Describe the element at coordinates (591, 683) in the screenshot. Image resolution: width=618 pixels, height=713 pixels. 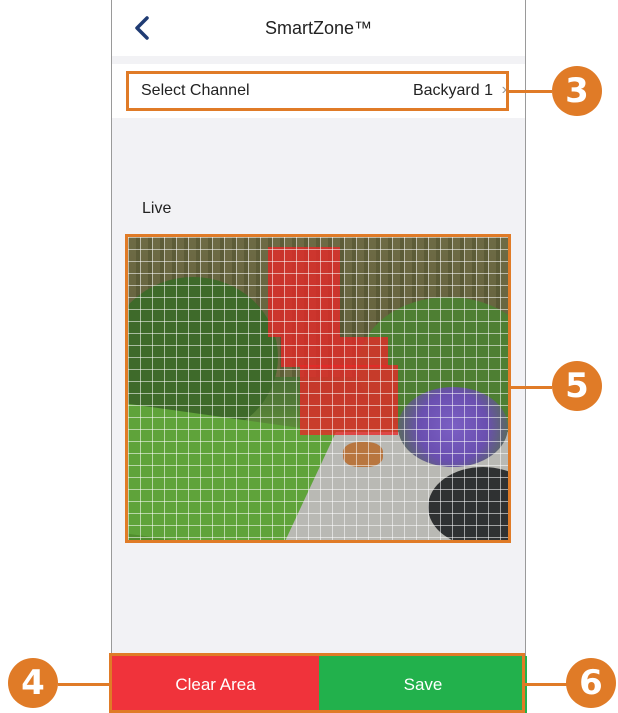
I see `callout-badge-6: 6` at that location.